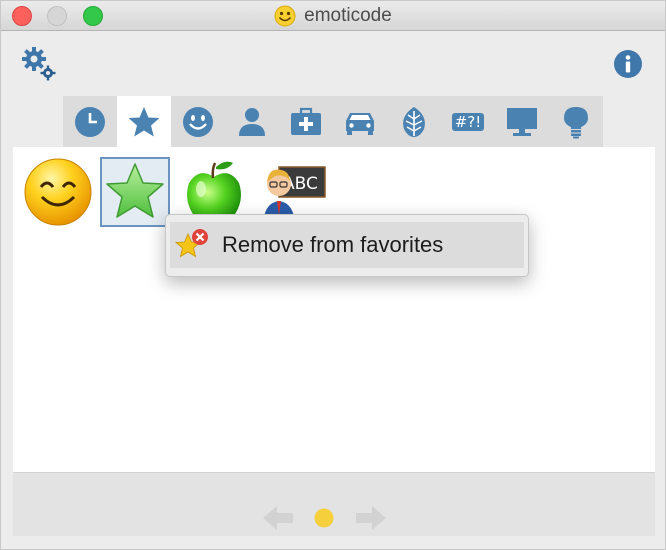  What do you see at coordinates (348, 15) in the screenshot?
I see `window-title: emoticode` at bounding box center [348, 15].